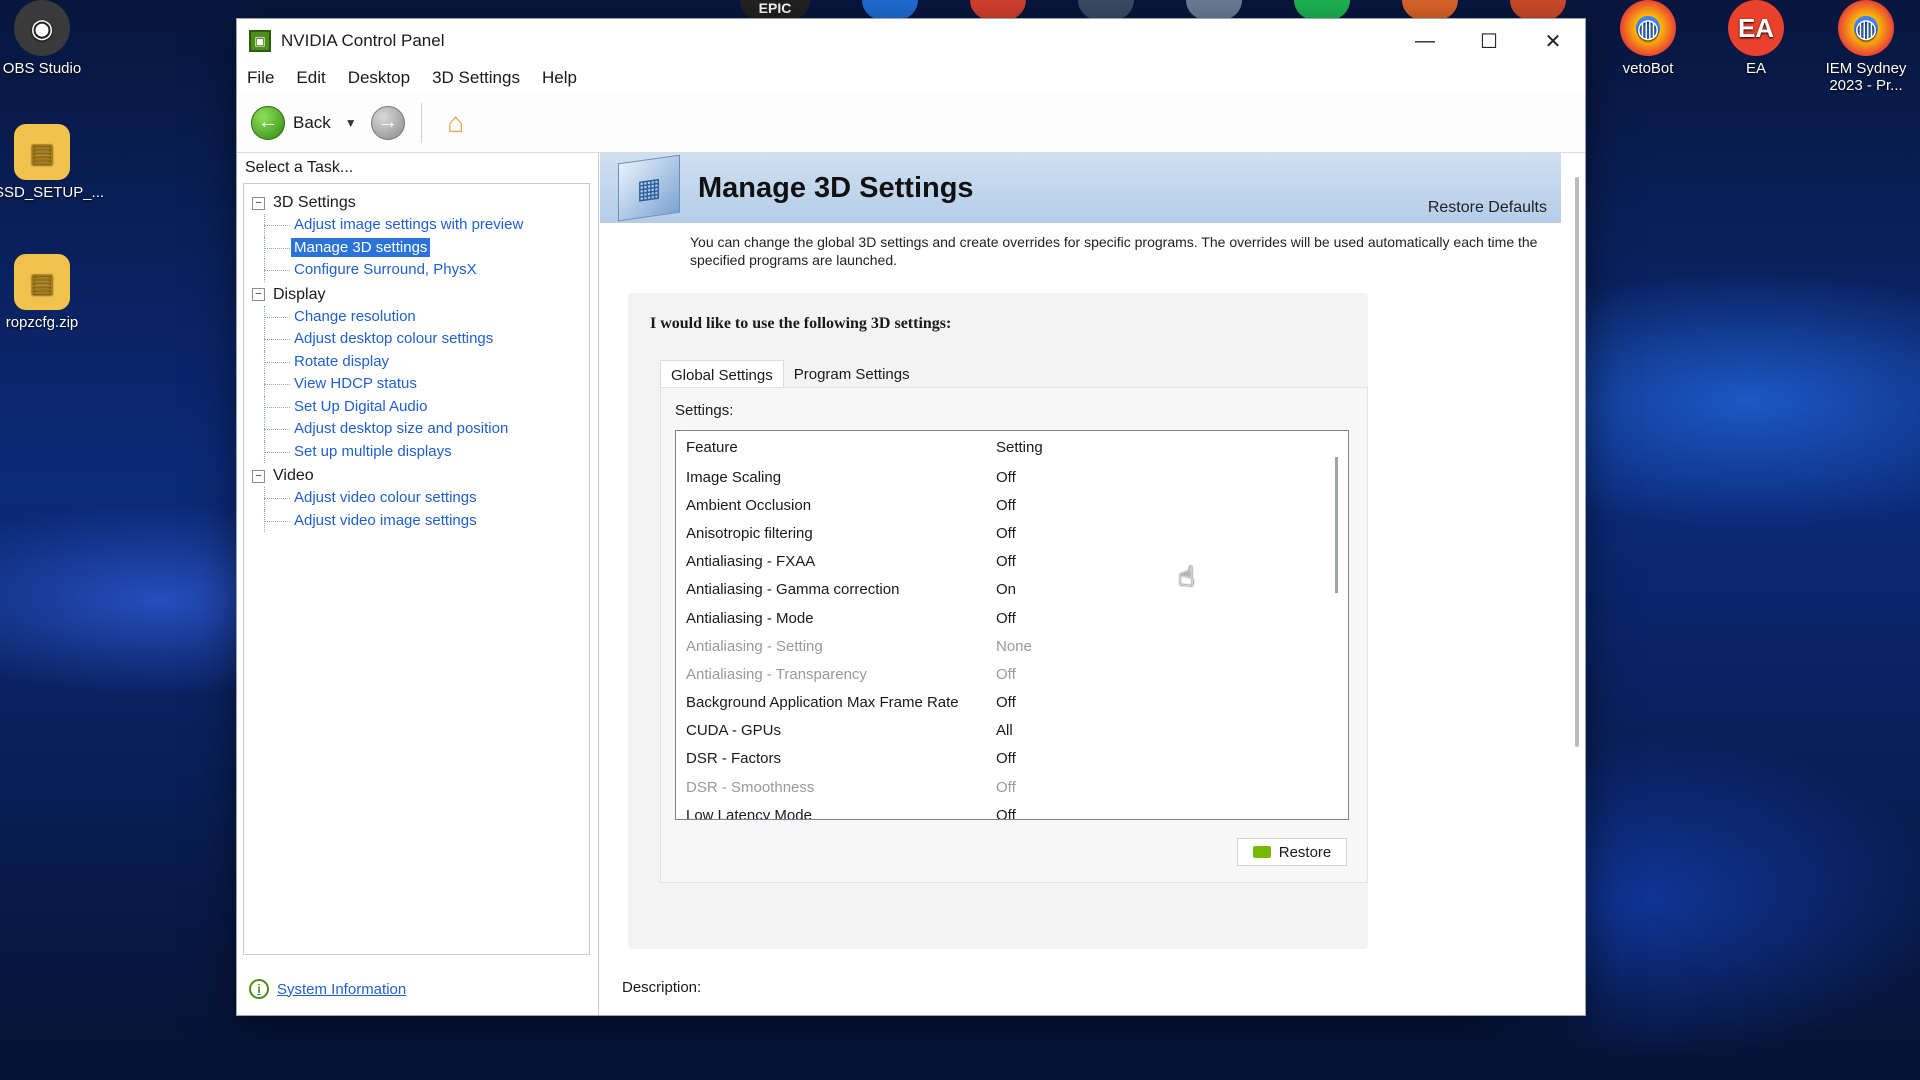 The image size is (1920, 1080). I want to click on desktop-icon-ropzcfg: ▤ ropzcfg.zip, so click(45, 292).